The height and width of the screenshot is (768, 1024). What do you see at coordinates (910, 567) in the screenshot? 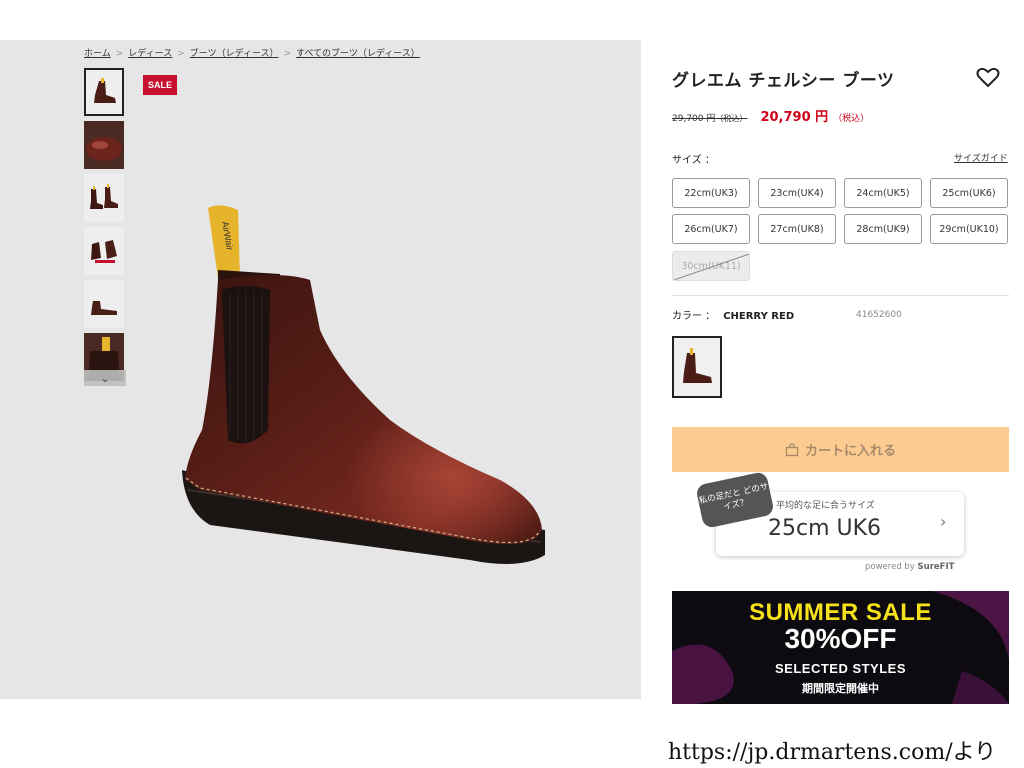
I see `surefit-powered-by: powered by SureFIT` at bounding box center [910, 567].